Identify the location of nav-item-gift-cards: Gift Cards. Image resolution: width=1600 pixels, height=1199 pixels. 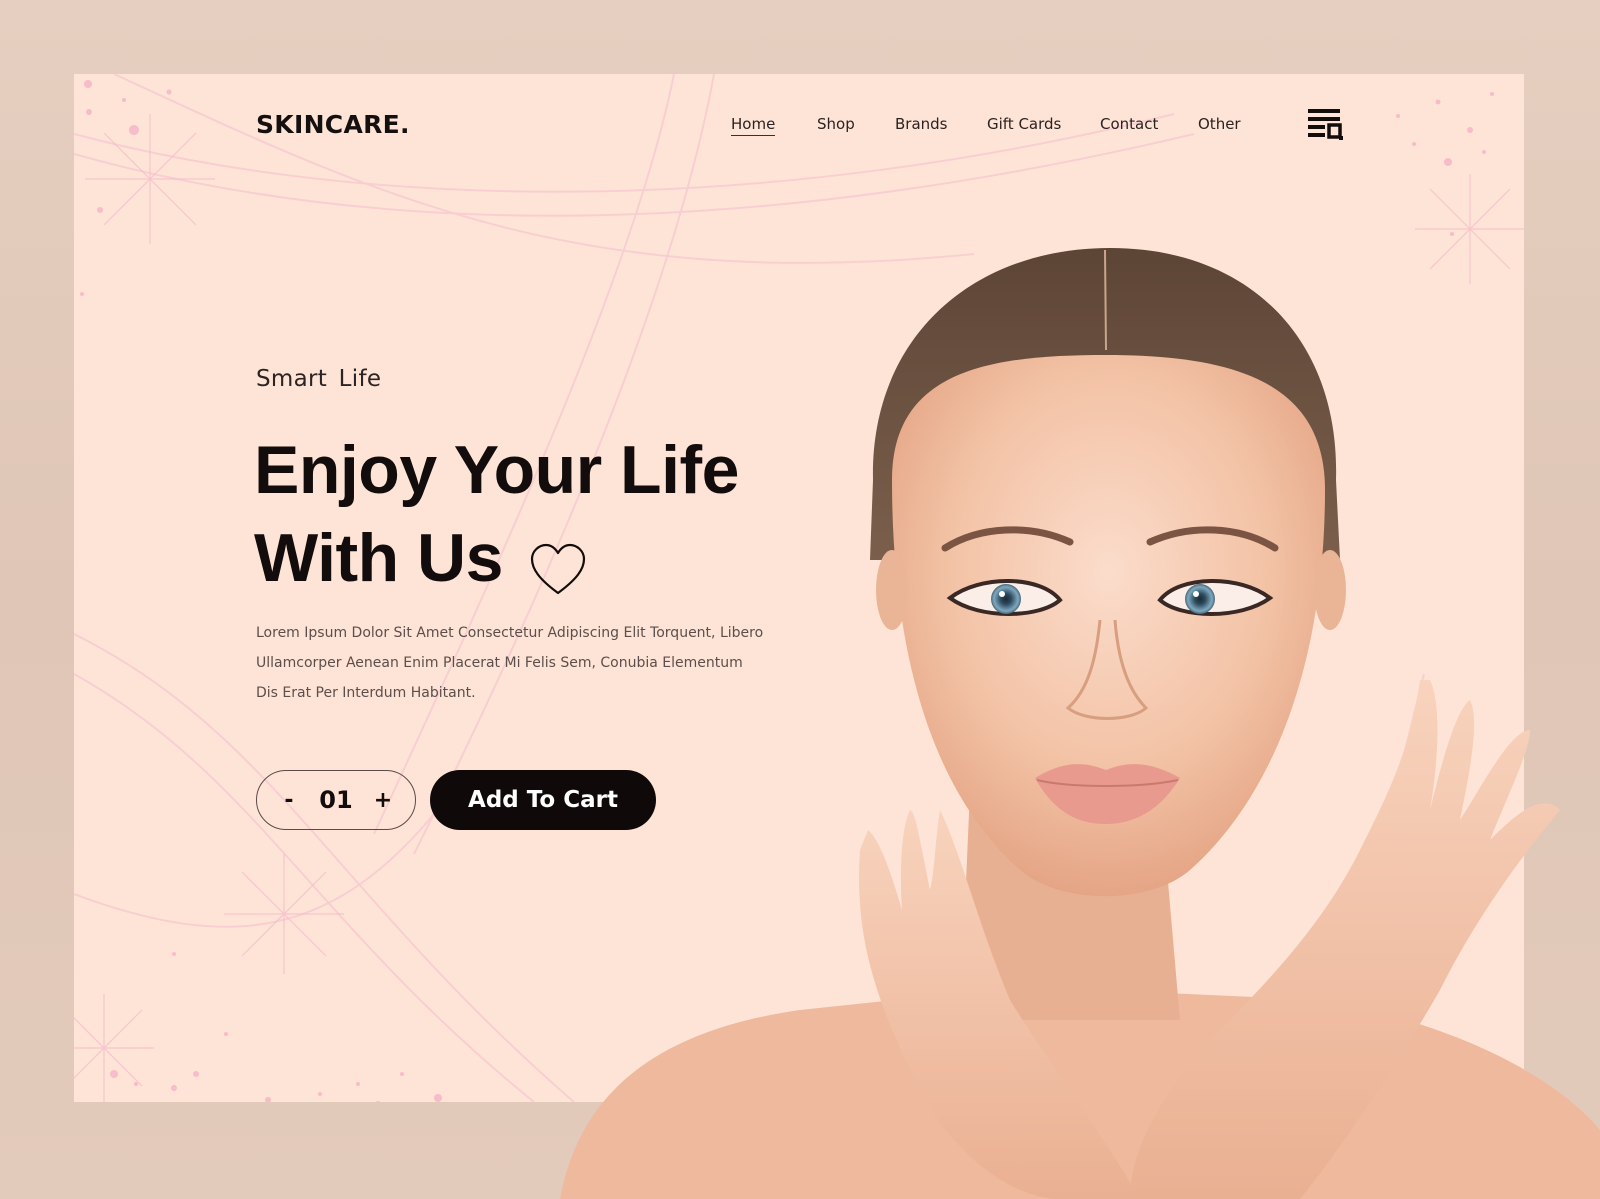
(1024, 124).